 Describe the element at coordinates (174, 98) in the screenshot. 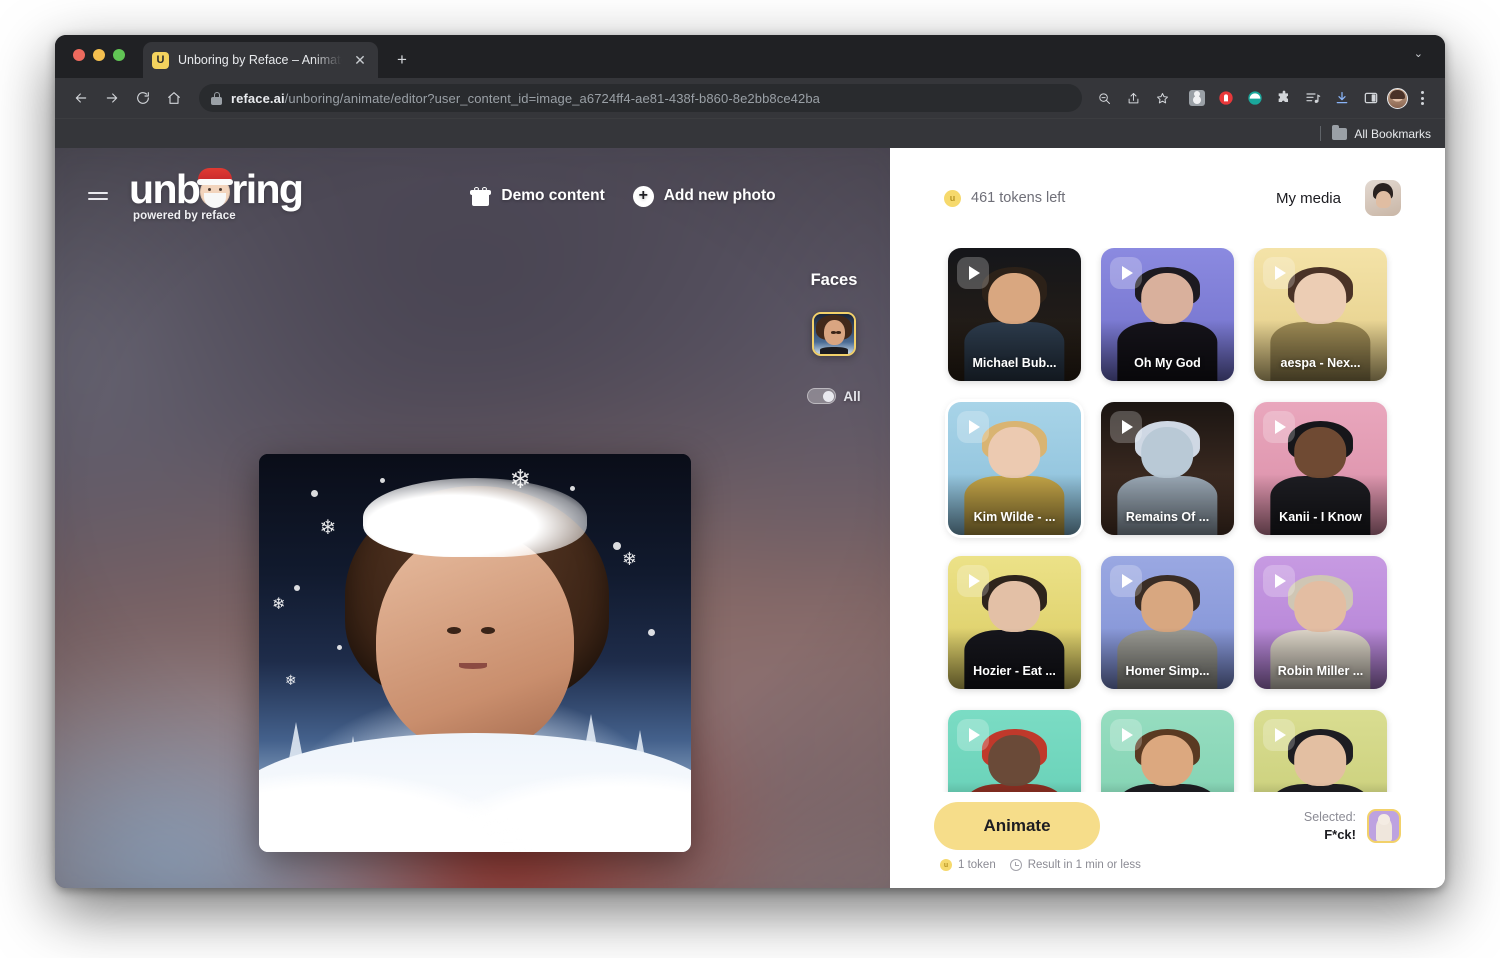

I see `home-icon` at that location.